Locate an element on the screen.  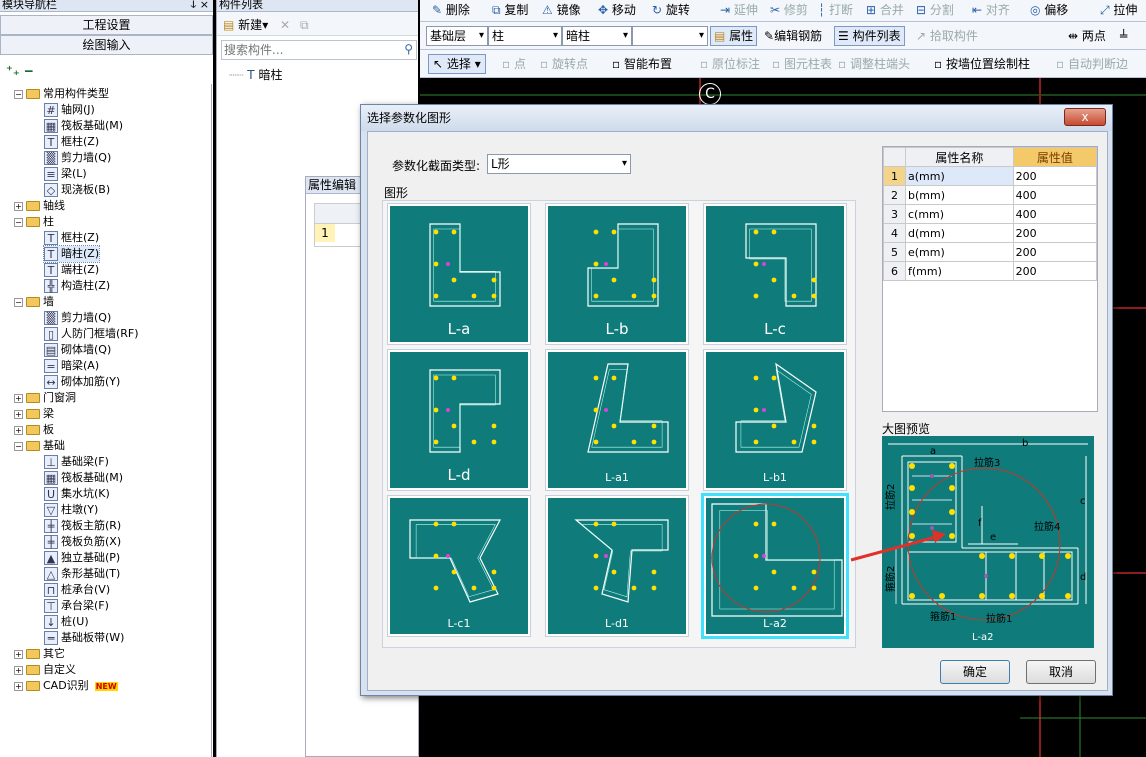
tree-item: ▲ 独立基础(P) is located at coordinates (82, 558).